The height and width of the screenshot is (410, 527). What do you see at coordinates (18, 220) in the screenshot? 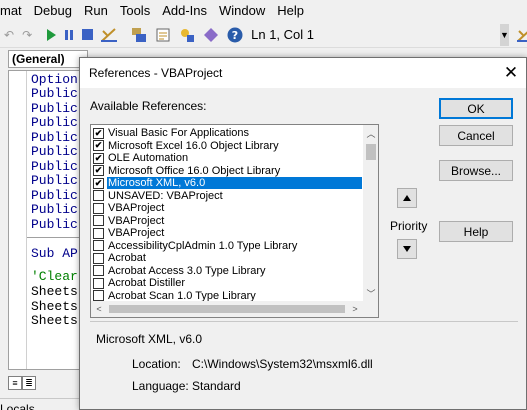
I see `code-margin` at bounding box center [18, 220].